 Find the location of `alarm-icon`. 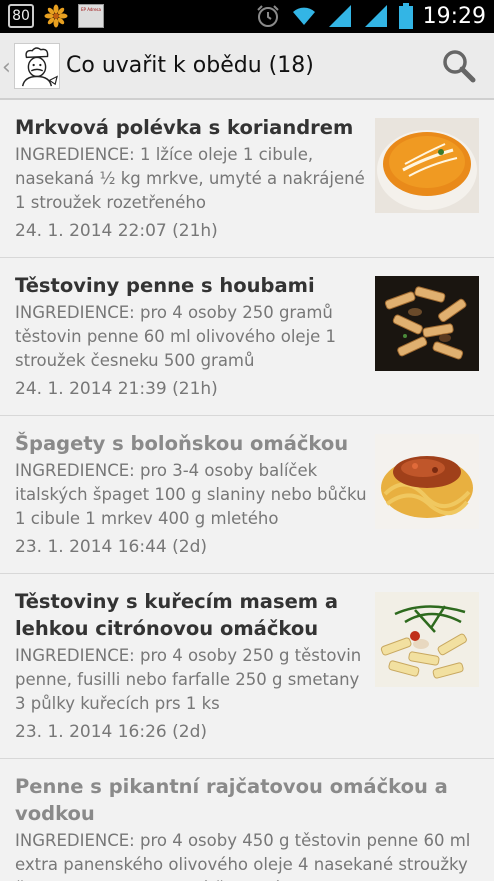

alarm-icon is located at coordinates (267, 16).